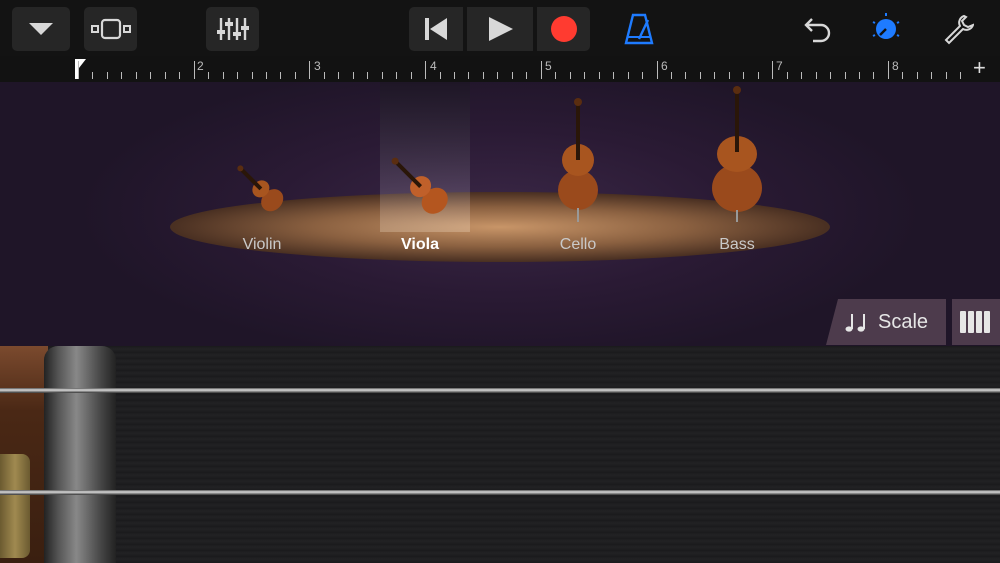 Image resolution: width=1000 pixels, height=563 pixels. What do you see at coordinates (779, 66) in the screenshot?
I see `bar-number: 7` at bounding box center [779, 66].